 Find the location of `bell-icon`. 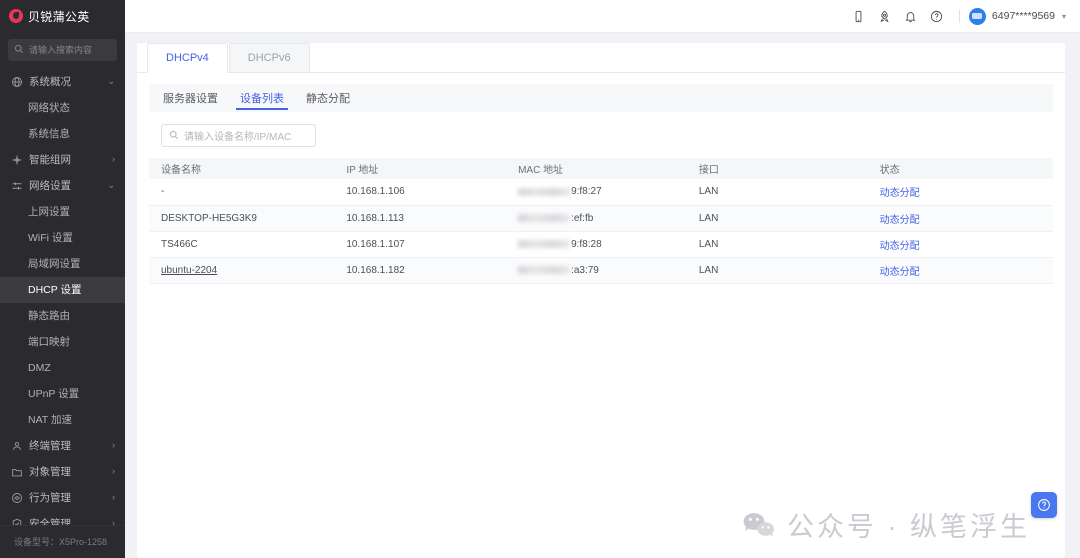

bell-icon is located at coordinates (911, 16).